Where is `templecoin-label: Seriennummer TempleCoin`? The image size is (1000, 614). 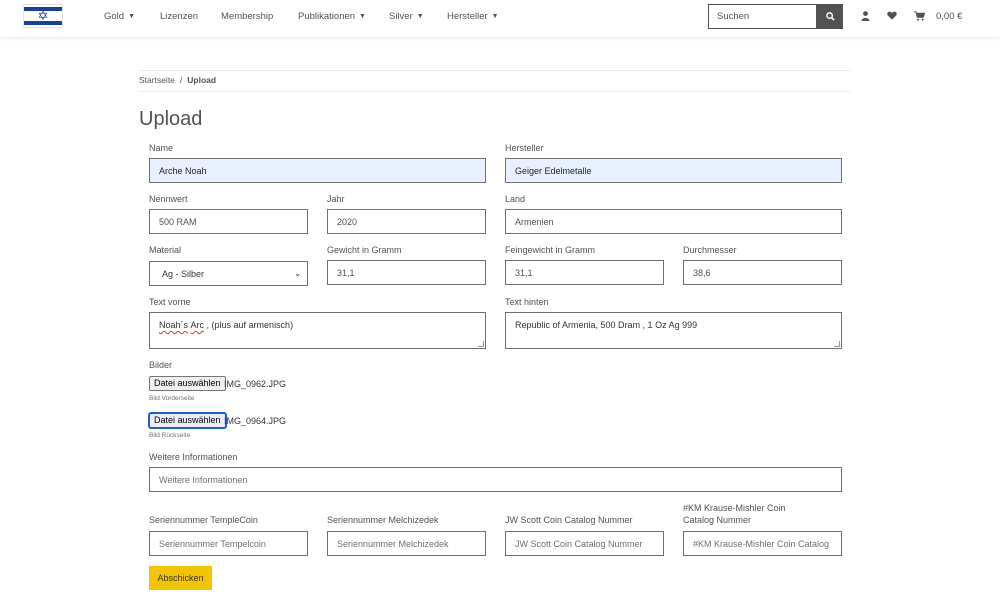 templecoin-label: Seriennummer TempleCoin is located at coordinates (203, 520).